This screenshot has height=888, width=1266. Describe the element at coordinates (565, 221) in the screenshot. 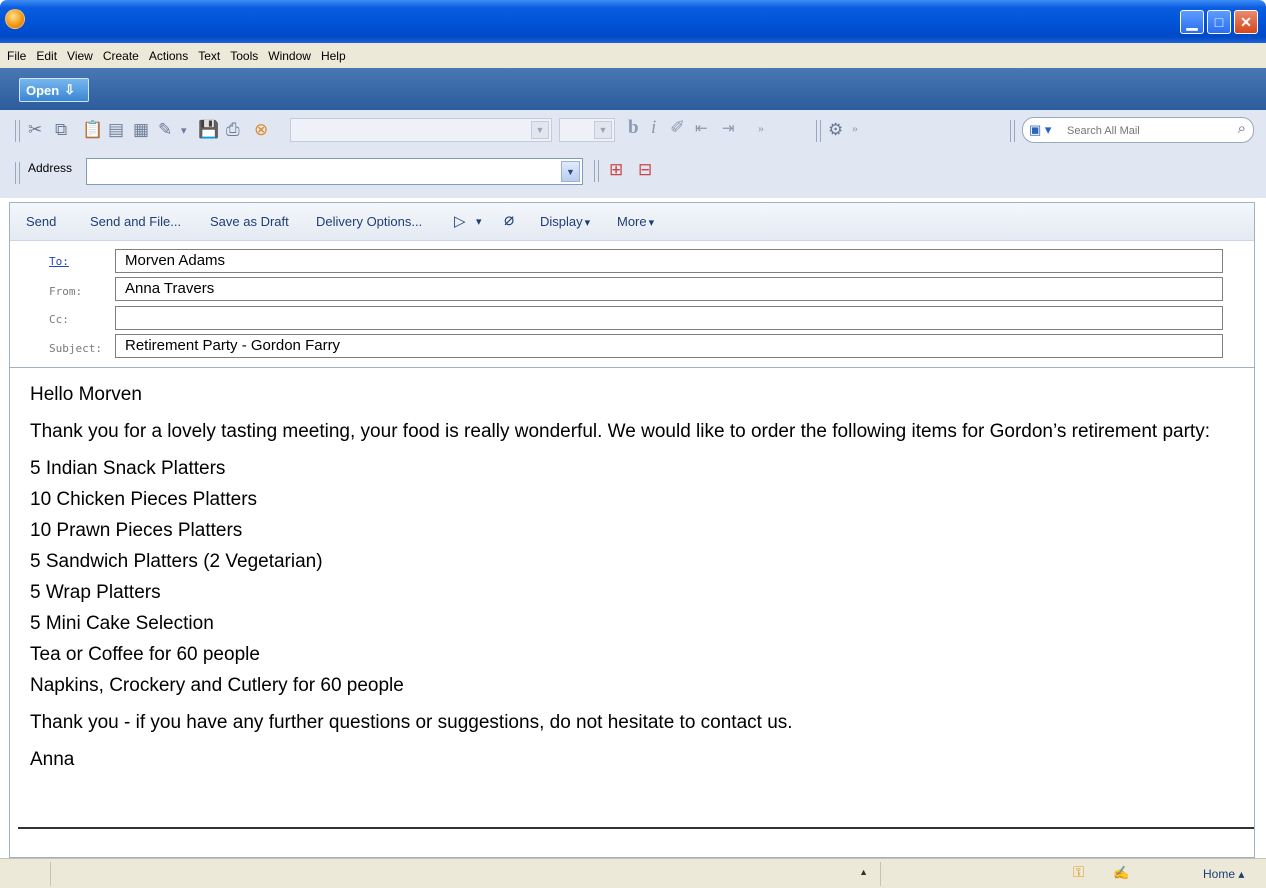

I see `display-menu-button: Display` at that location.